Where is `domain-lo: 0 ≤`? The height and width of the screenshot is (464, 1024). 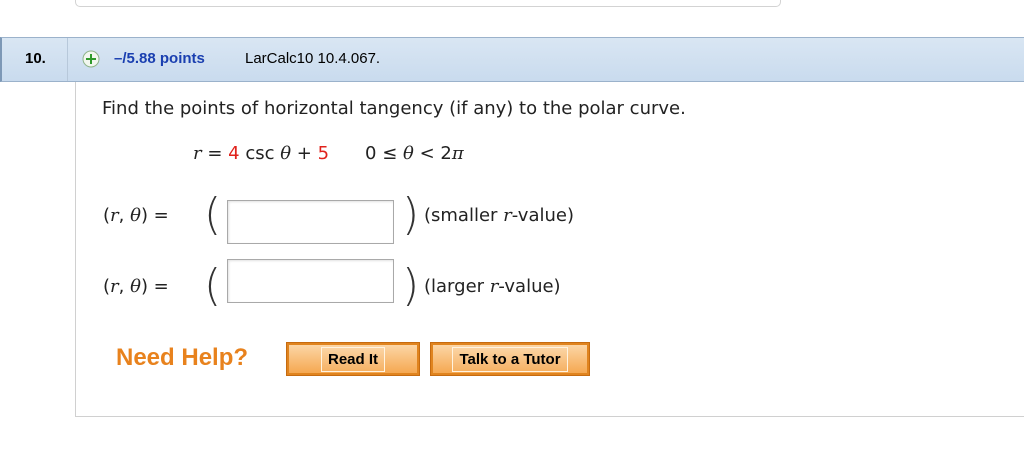 domain-lo: 0 ≤ is located at coordinates (384, 153).